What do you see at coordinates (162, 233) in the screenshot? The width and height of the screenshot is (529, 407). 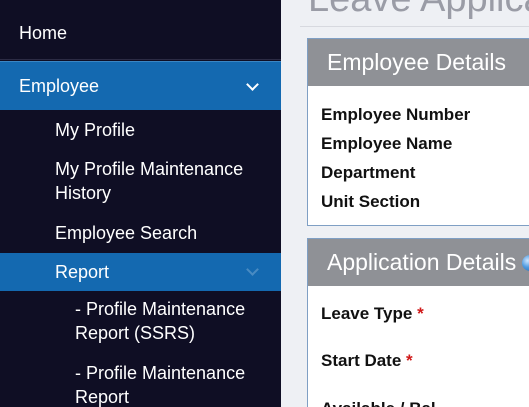 I see `sidebar-item-employee-search: Employee Search` at bounding box center [162, 233].